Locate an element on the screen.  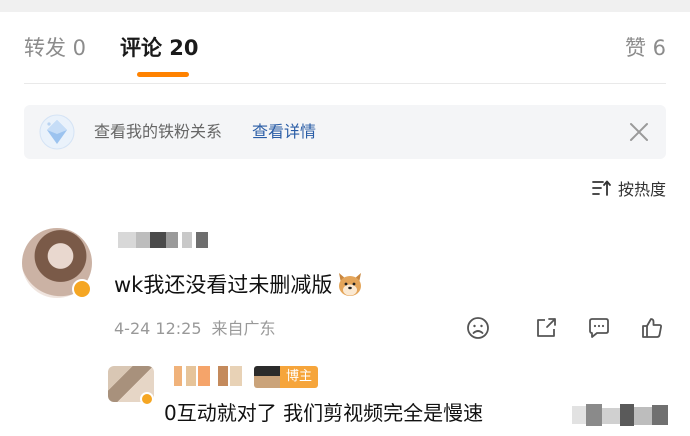
blogger-tag: 博主 is located at coordinates (286, 377).